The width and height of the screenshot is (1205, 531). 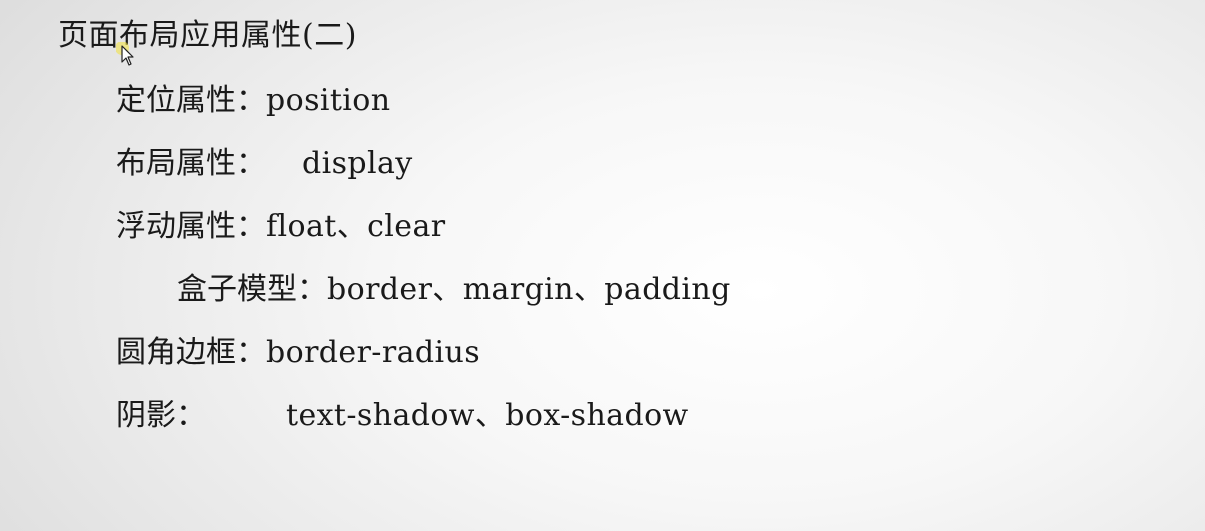 What do you see at coordinates (191, 226) in the screenshot?
I see `item-label: 浮动属性：` at bounding box center [191, 226].